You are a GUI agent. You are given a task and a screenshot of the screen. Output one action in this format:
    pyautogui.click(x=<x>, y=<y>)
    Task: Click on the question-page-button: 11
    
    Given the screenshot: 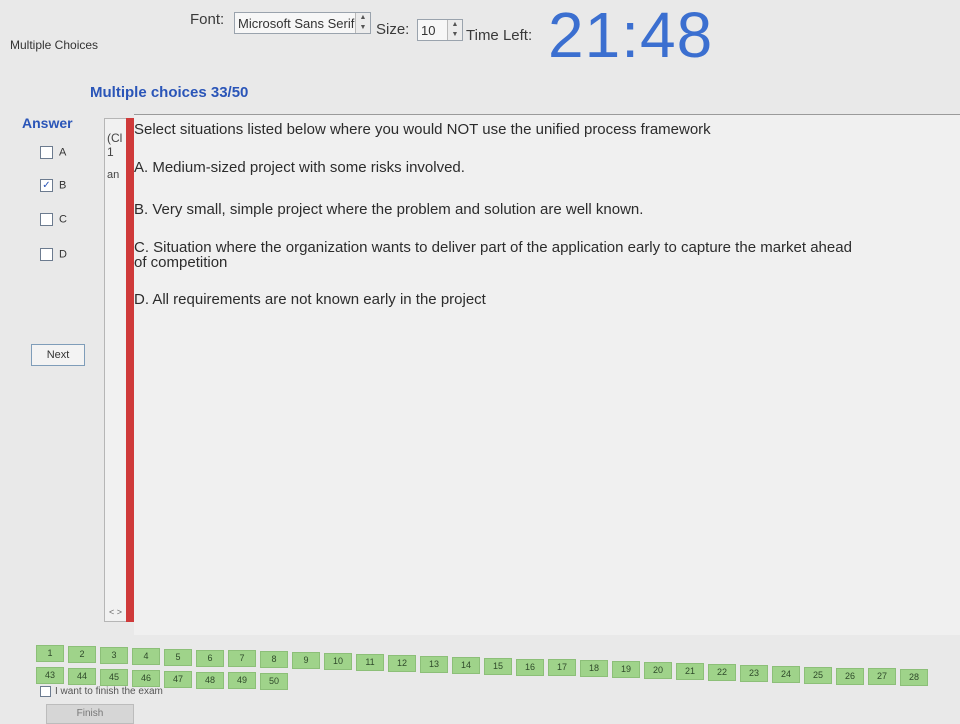 What is the action you would take?
    pyautogui.click(x=370, y=662)
    